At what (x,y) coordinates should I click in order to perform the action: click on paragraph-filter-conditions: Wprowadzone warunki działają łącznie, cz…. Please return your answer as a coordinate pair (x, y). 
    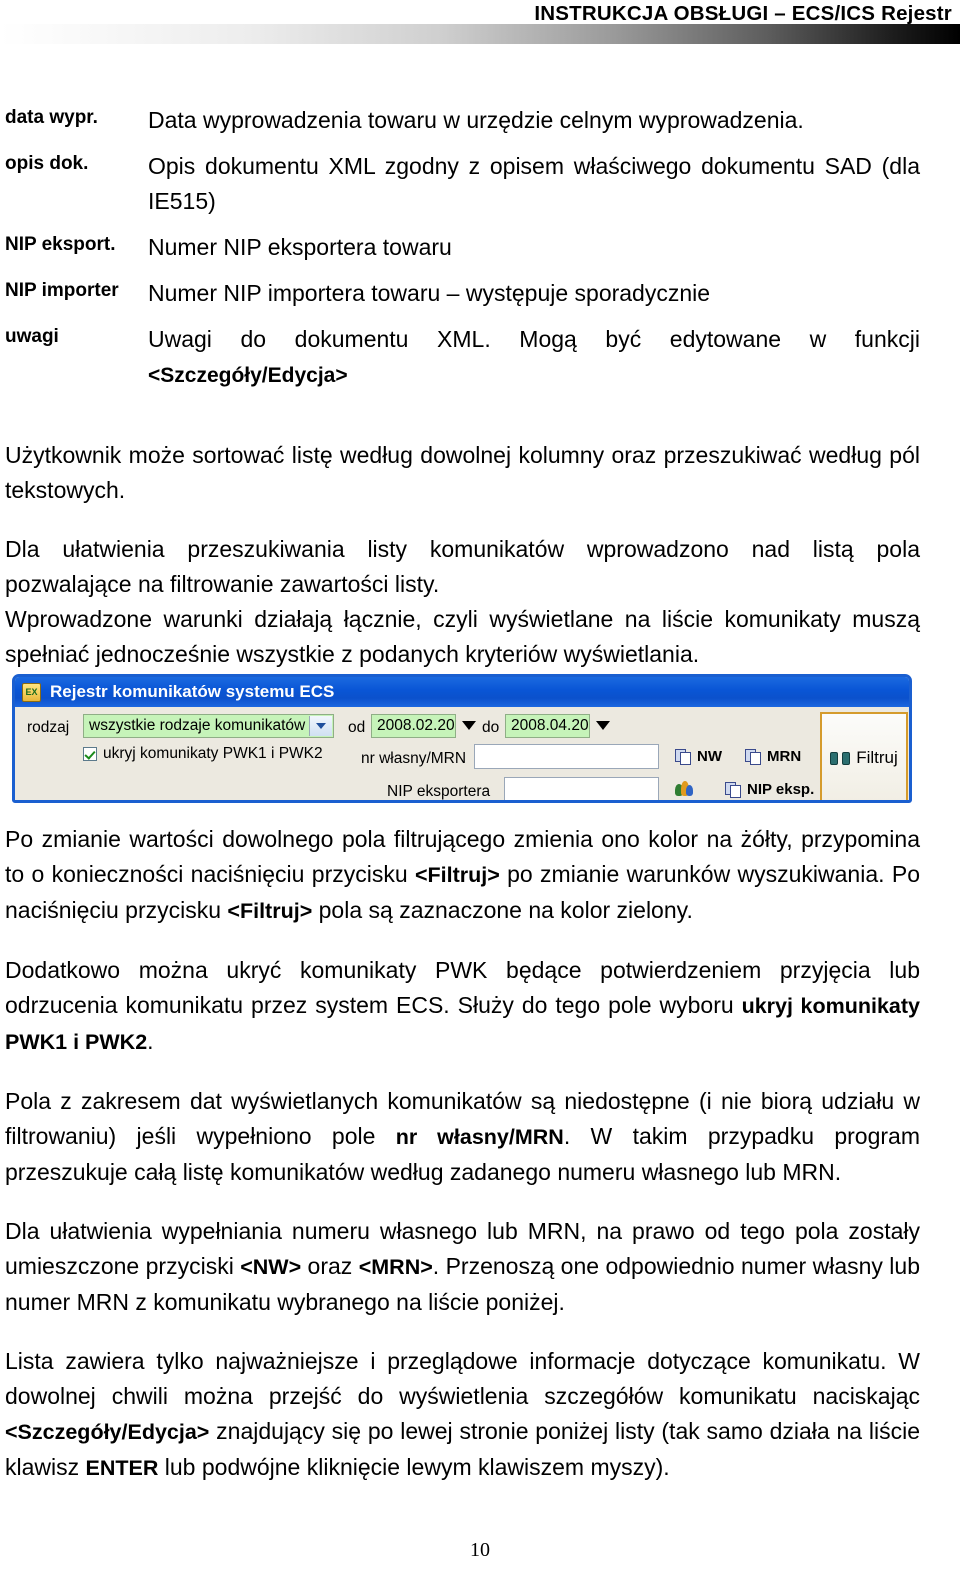
    Looking at the image, I should click on (462, 636).